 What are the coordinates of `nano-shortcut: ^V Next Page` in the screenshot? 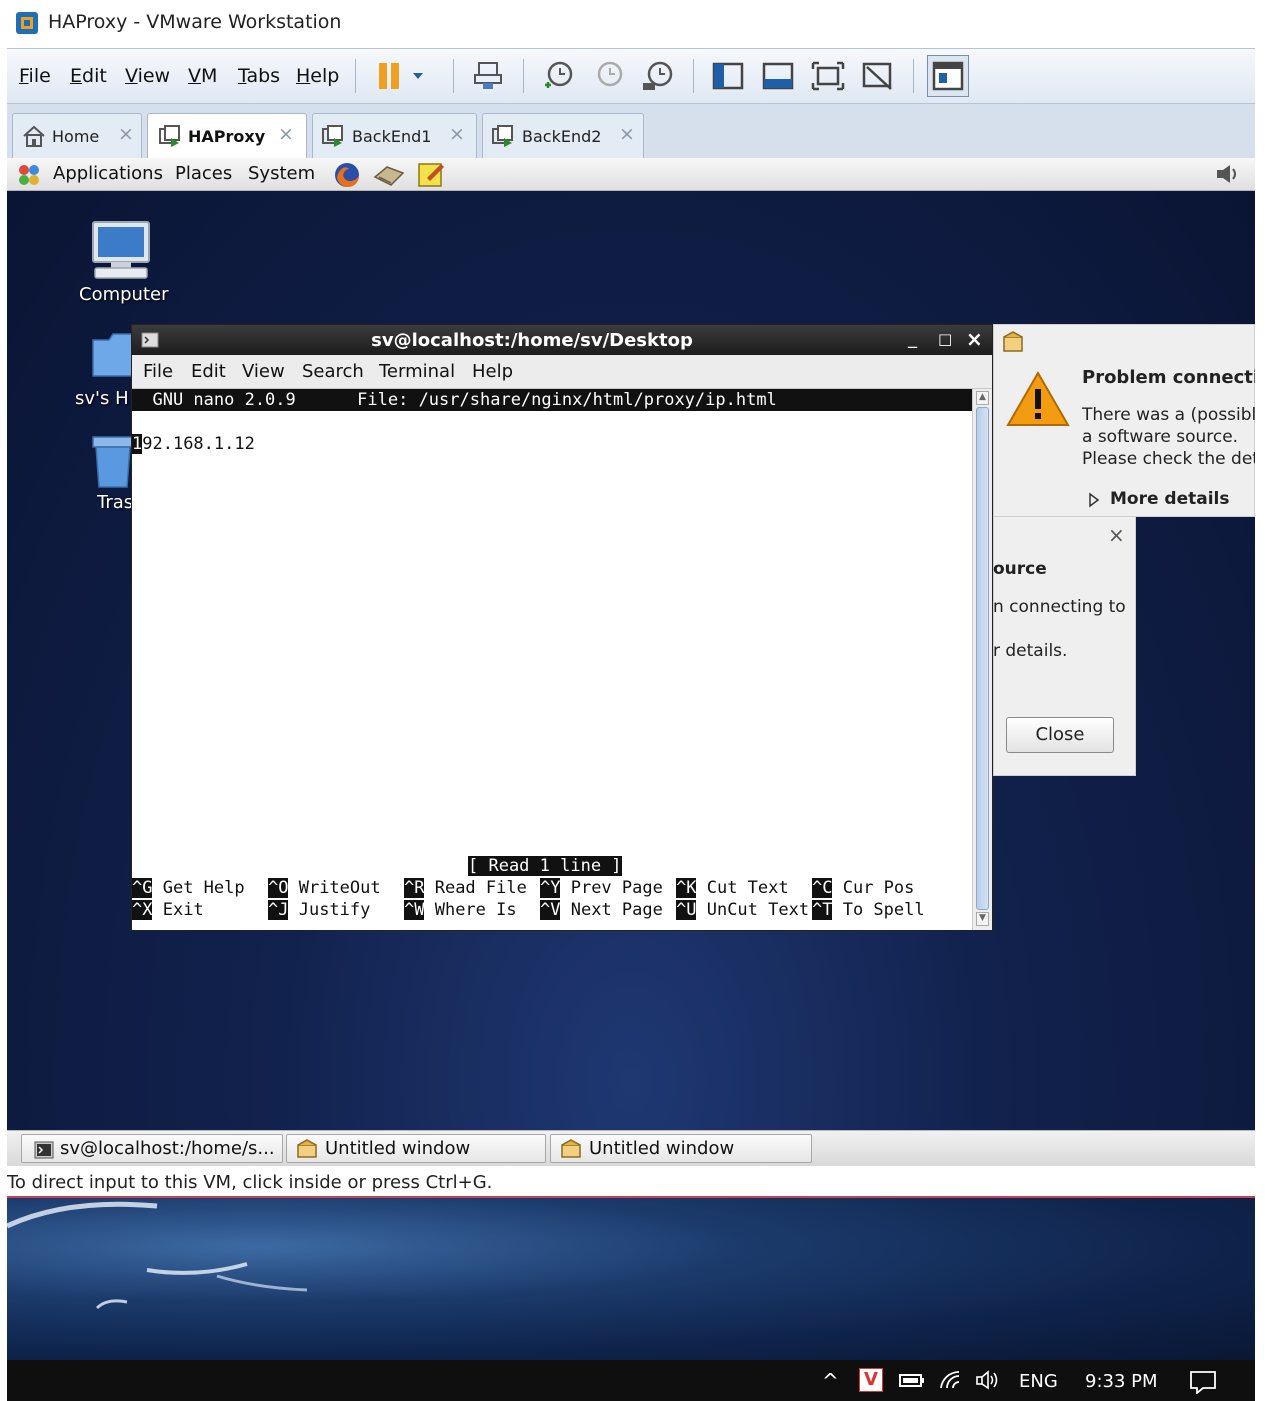 It's located at (601, 910).